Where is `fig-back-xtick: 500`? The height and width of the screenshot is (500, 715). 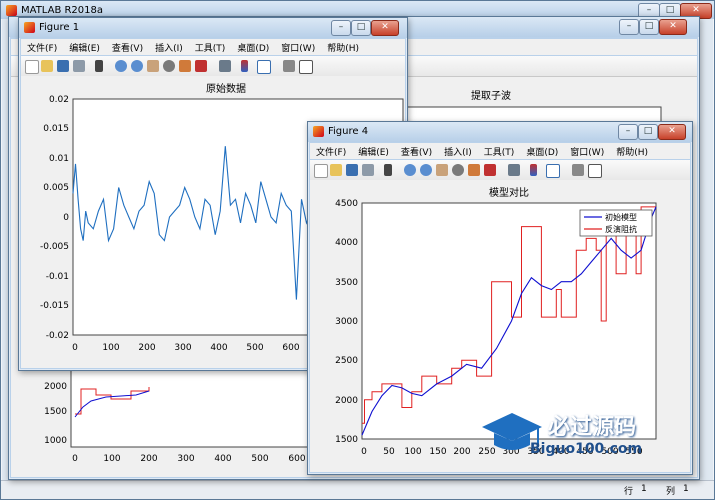
fig-back-xtick: 500 is located at coordinates (259, 459).